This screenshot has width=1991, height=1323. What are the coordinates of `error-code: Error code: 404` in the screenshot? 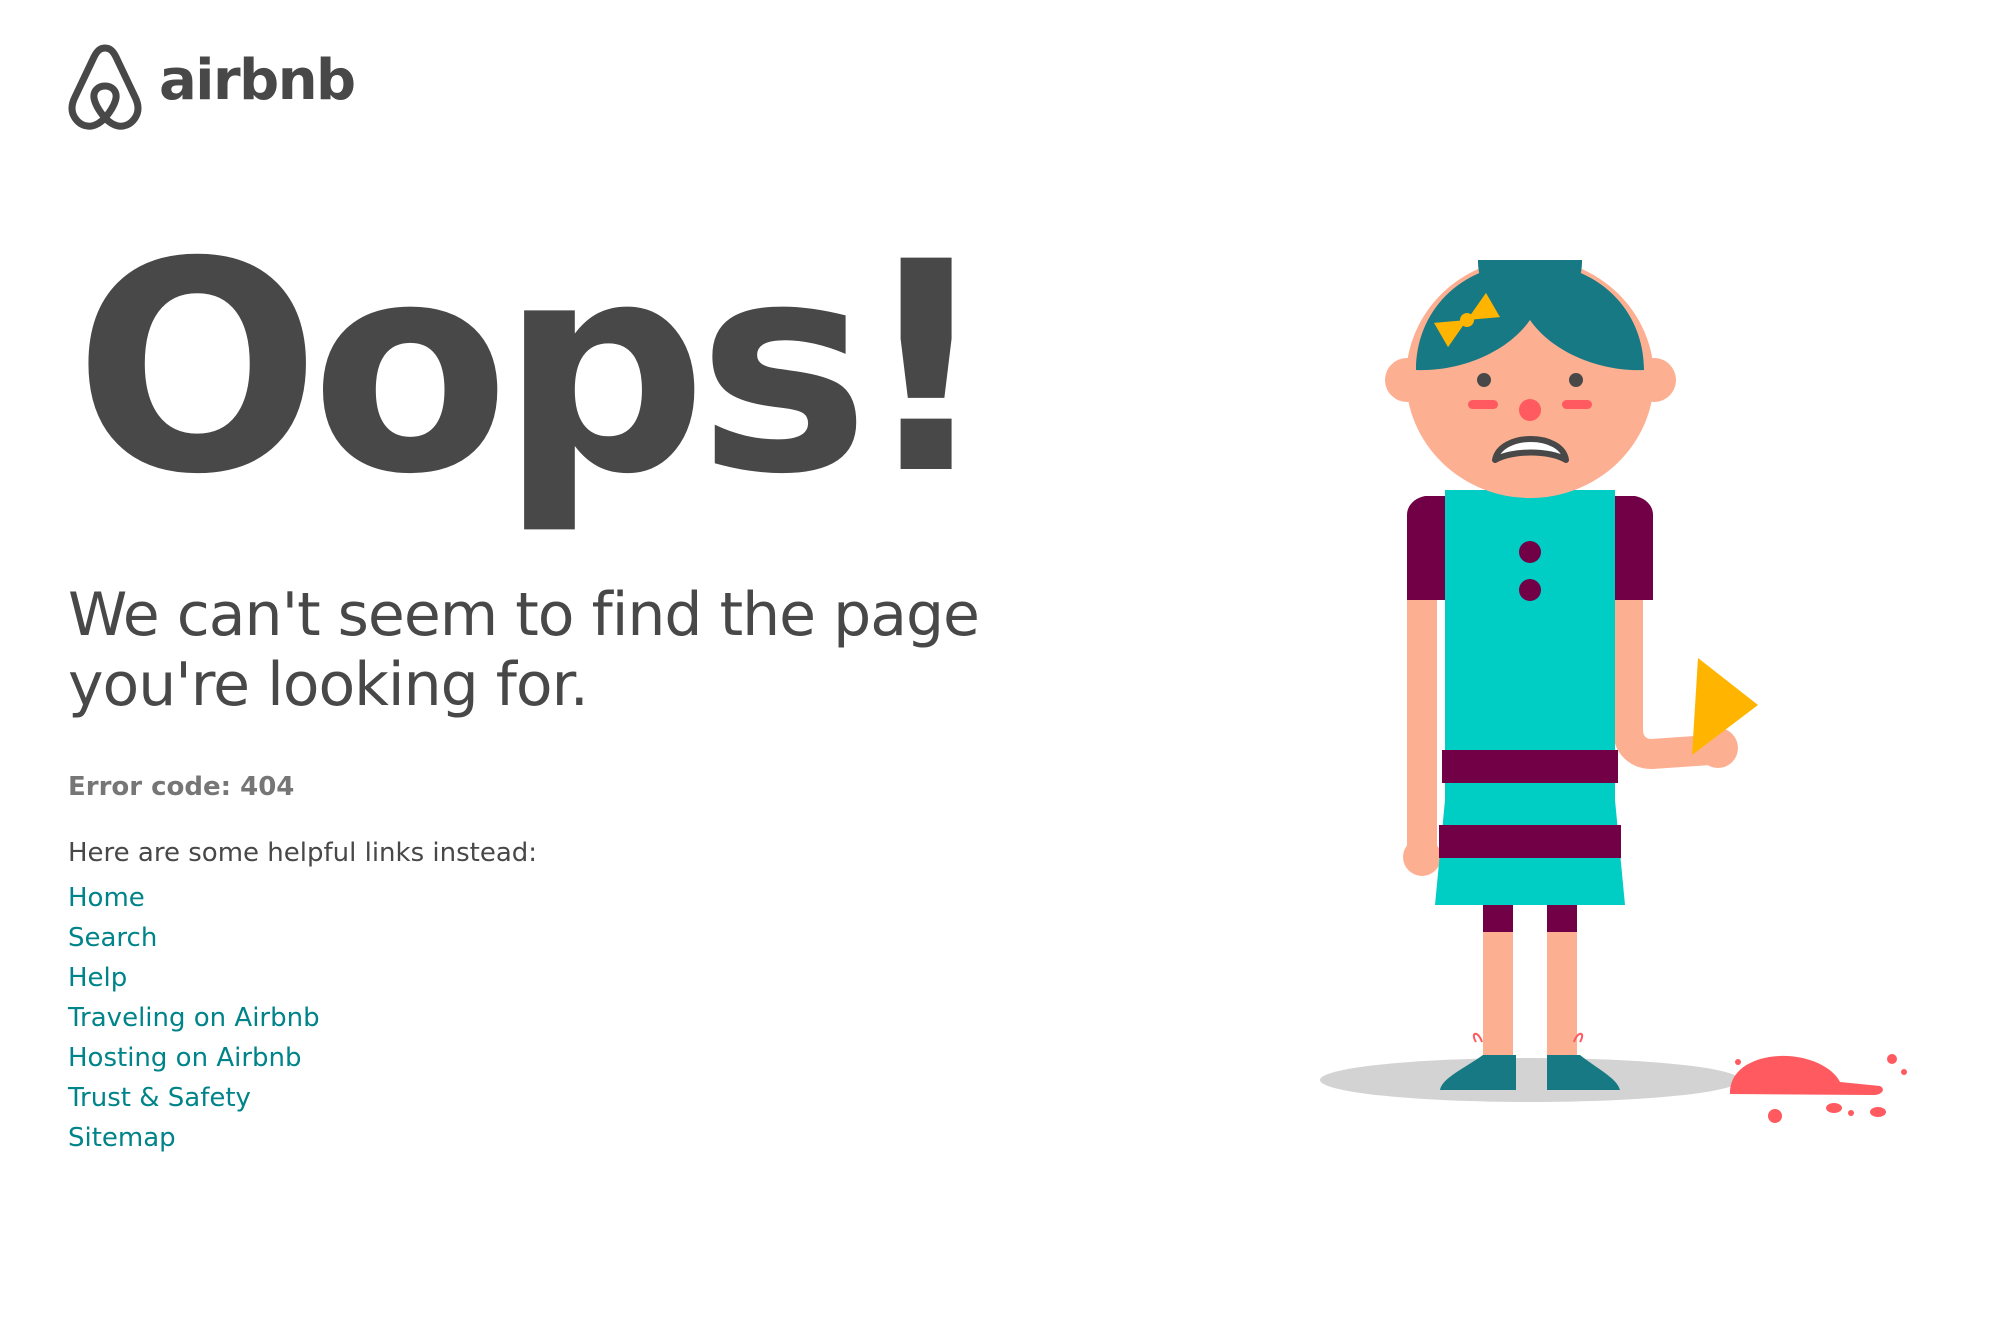 It's located at (181, 787).